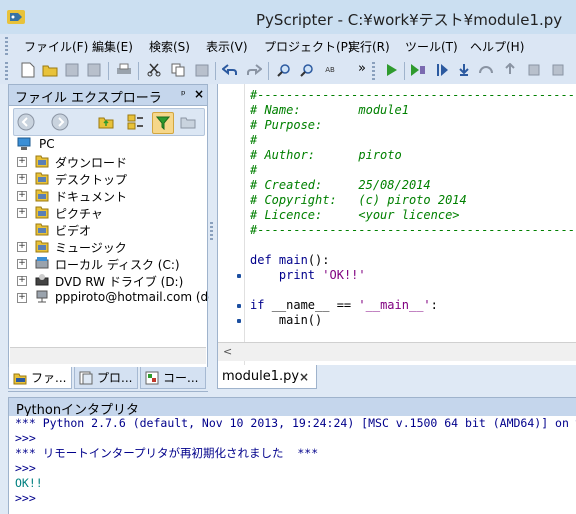  I want to click on code-line: if __name__ == '__main__':, so click(413, 305).